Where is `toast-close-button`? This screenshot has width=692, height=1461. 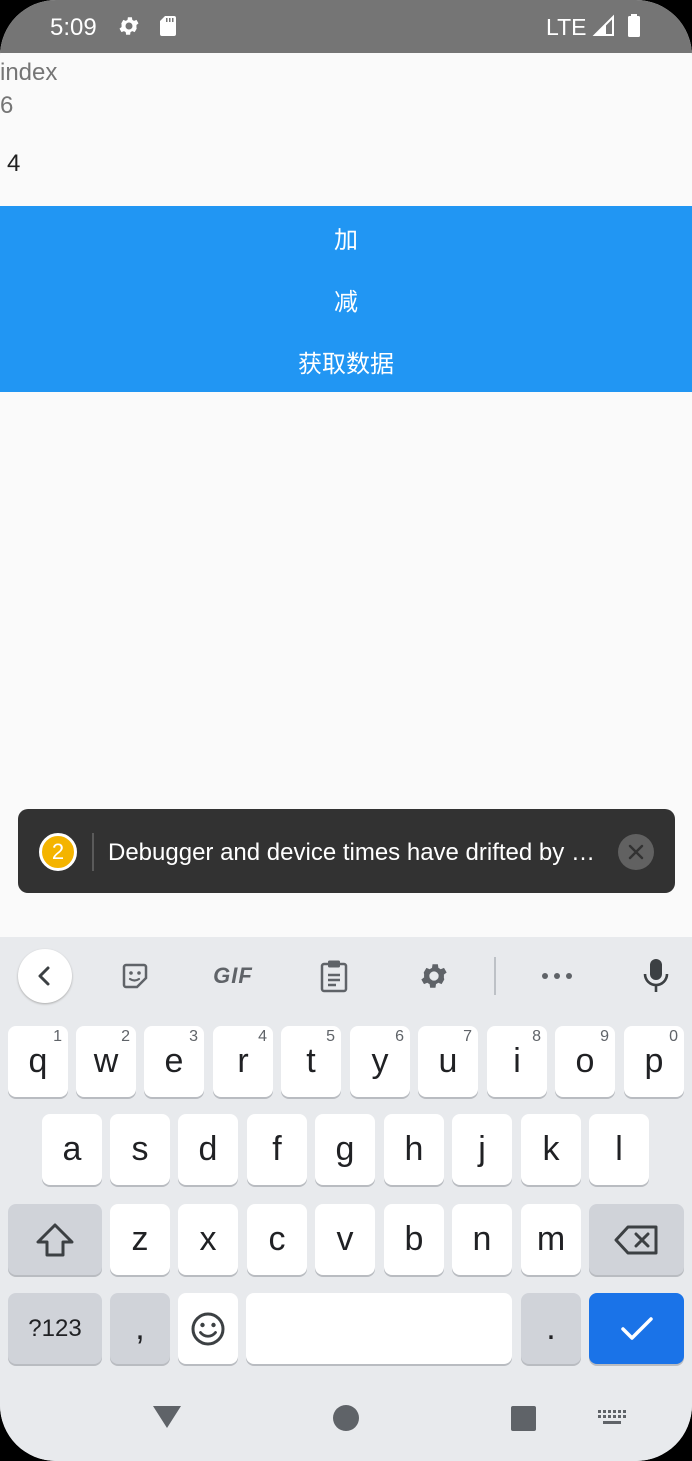
toast-close-button is located at coordinates (636, 852).